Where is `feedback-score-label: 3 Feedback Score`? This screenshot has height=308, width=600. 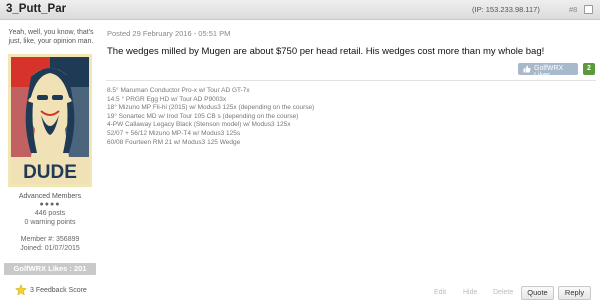
feedback-score-label: 3 Feedback Score is located at coordinates (58, 290).